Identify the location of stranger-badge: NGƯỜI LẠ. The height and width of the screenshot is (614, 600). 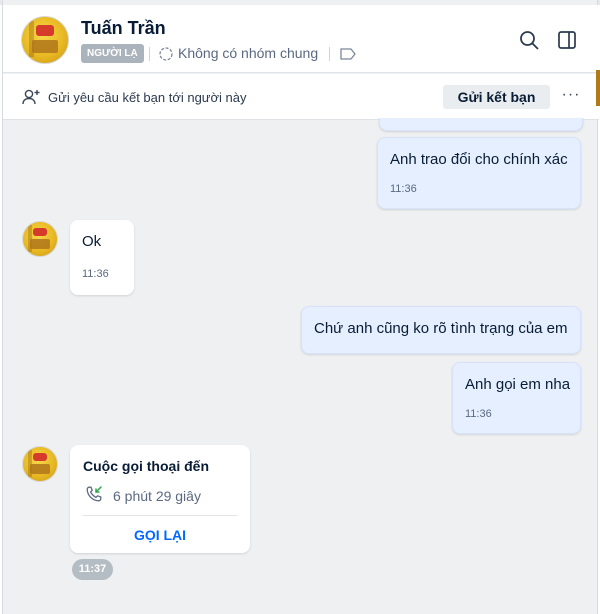
(112, 53).